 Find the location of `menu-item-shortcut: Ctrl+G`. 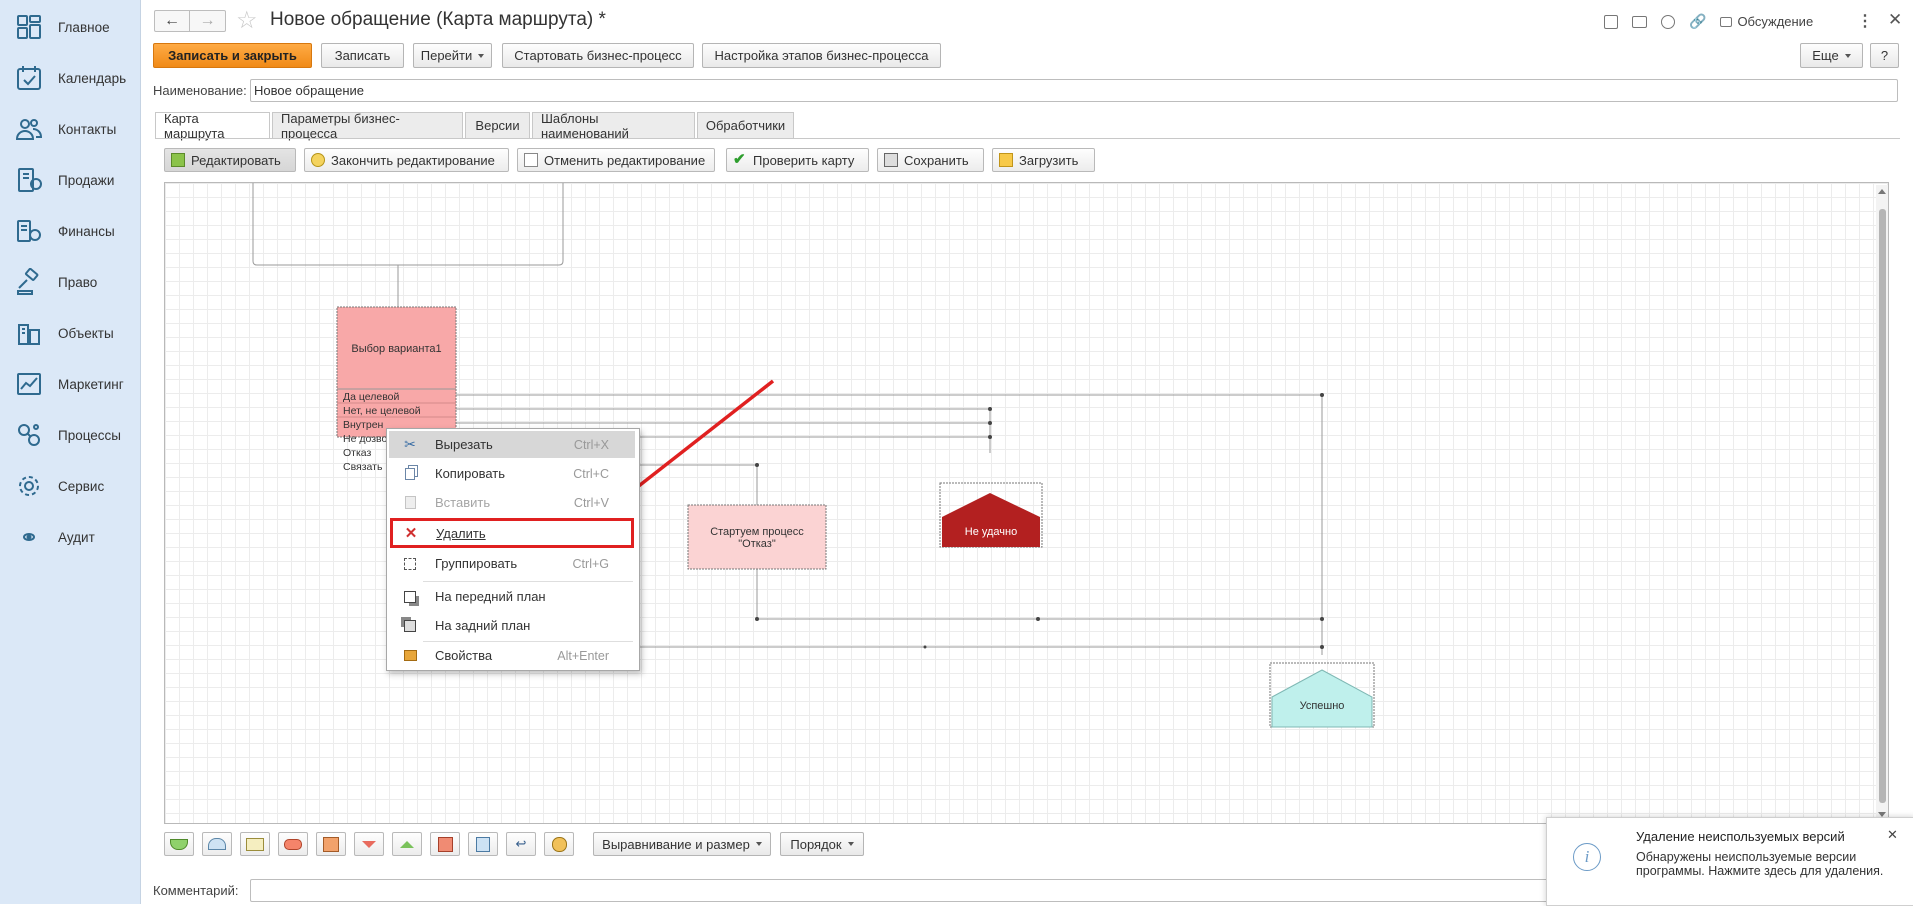

menu-item-shortcut: Ctrl+G is located at coordinates (590, 563).